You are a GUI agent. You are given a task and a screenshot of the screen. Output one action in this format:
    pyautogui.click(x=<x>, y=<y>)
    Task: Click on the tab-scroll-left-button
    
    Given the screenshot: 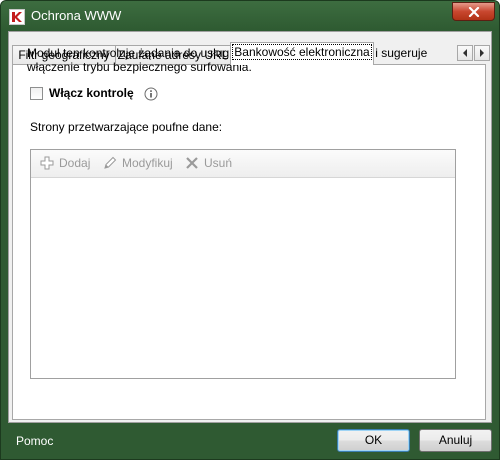 What is the action you would take?
    pyautogui.click(x=465, y=53)
    